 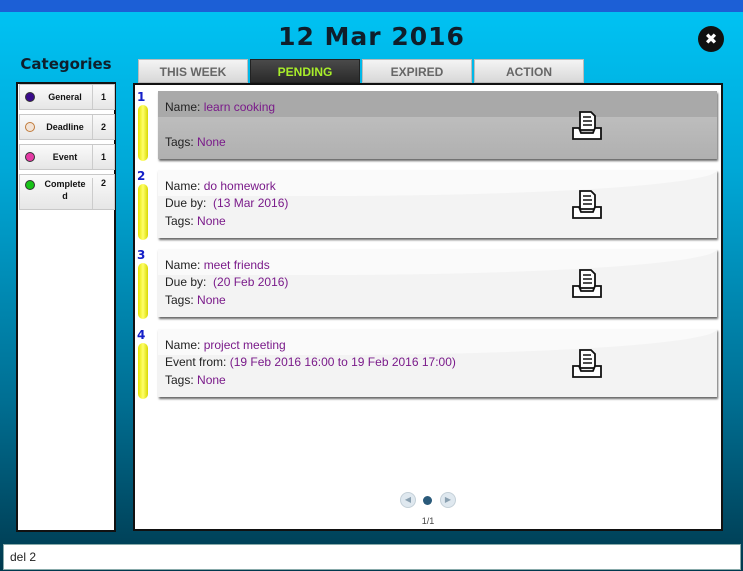 I want to click on page-dot, so click(x=427, y=500).